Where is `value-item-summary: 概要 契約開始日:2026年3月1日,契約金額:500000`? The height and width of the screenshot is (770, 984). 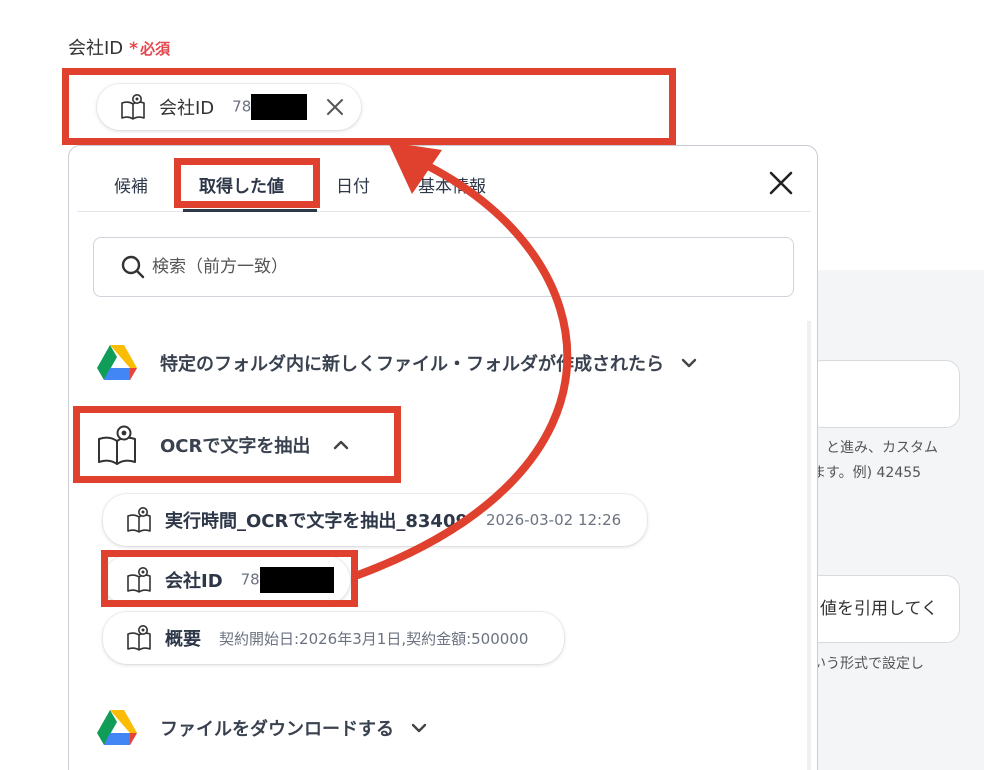
value-item-summary: 概要 契約開始日:2026年3月1日,契約金額:500000 is located at coordinates (334, 638).